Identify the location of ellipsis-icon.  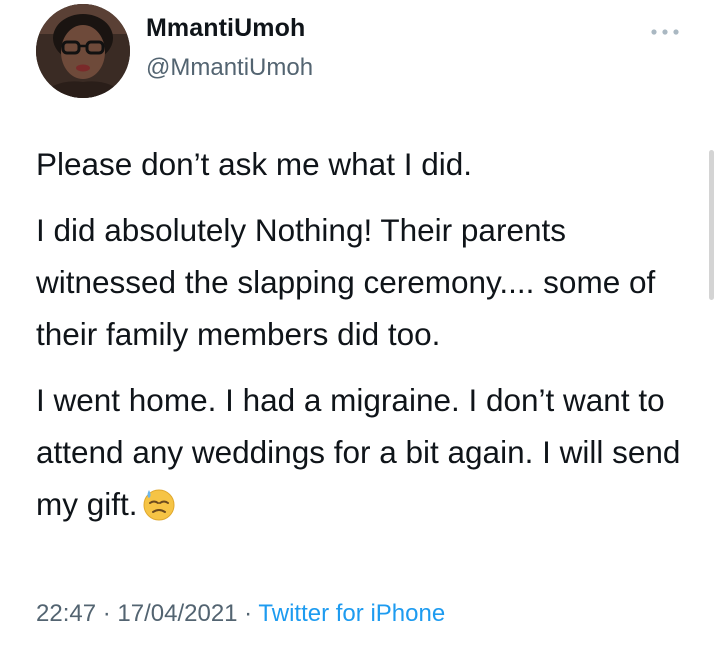
(665, 32).